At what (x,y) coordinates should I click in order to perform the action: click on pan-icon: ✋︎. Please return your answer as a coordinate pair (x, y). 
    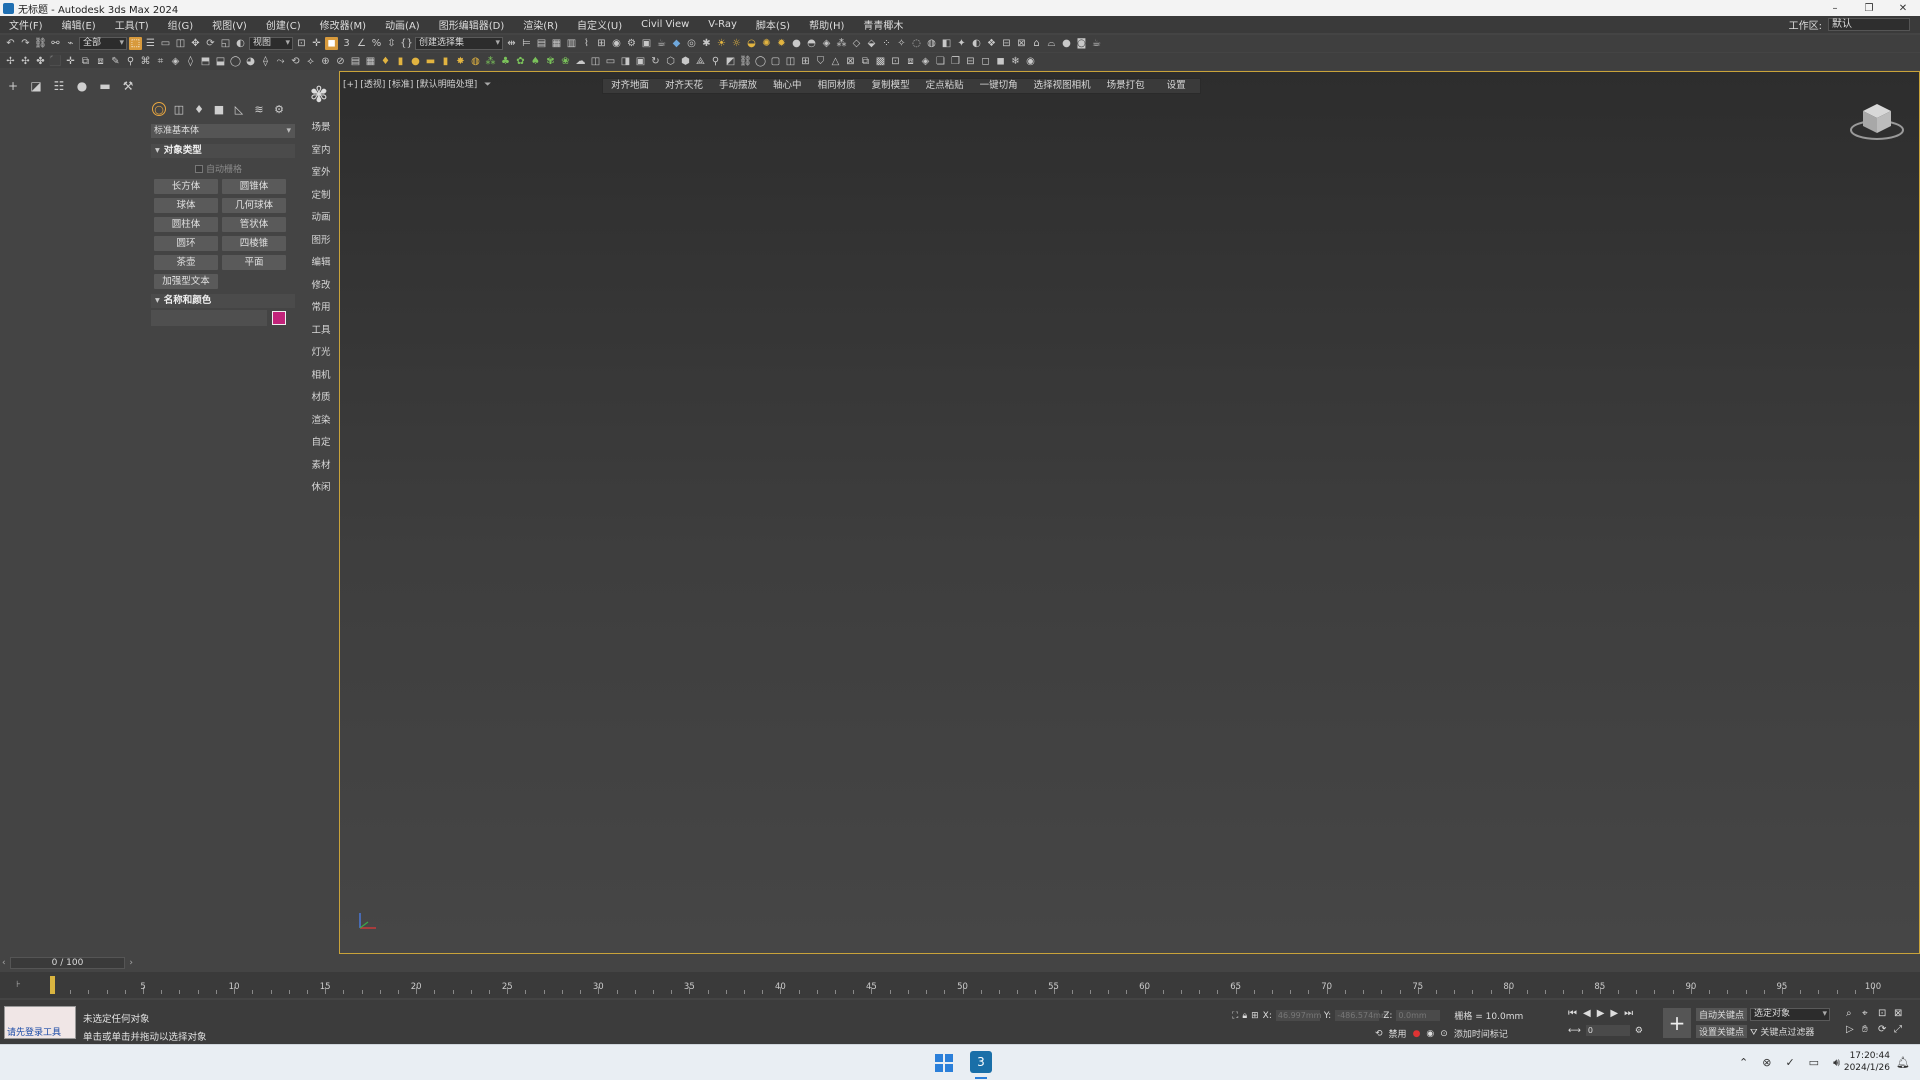
    Looking at the image, I should click on (1870, 1029).